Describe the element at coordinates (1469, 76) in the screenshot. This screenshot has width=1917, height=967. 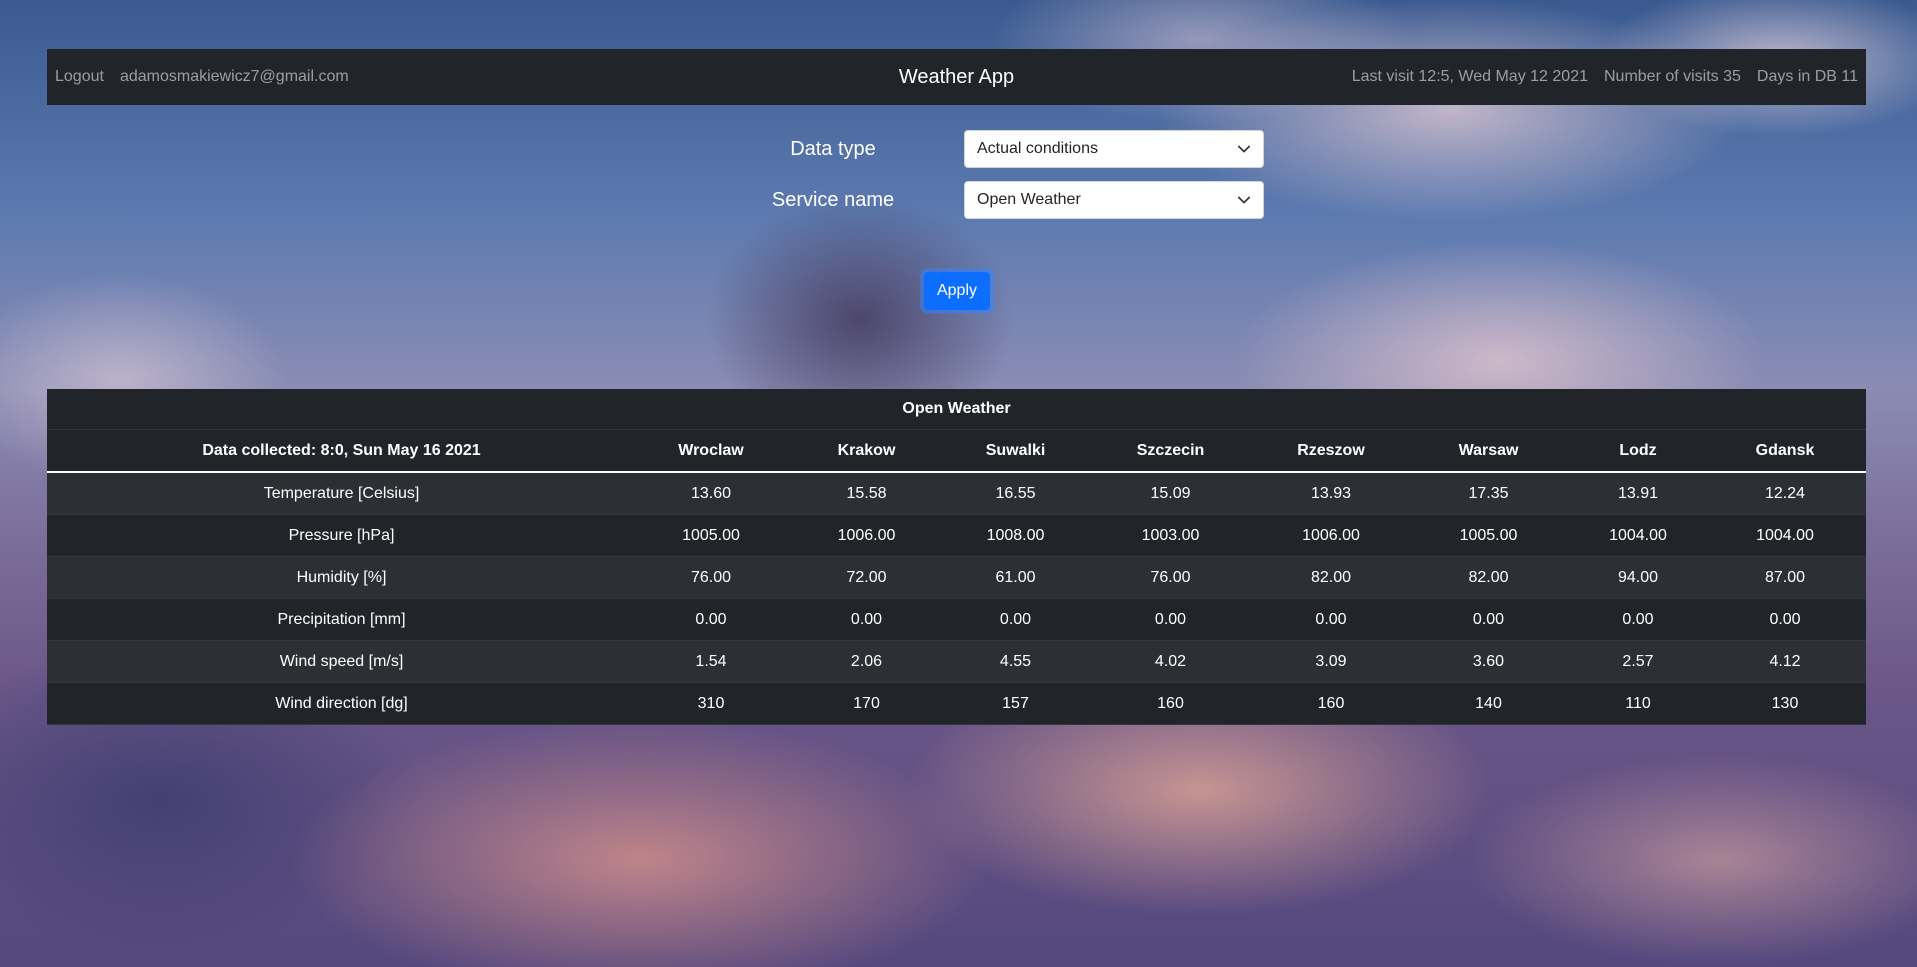
I see `last-visit-text: Last visit 12:5, Wed May 12 2021` at that location.